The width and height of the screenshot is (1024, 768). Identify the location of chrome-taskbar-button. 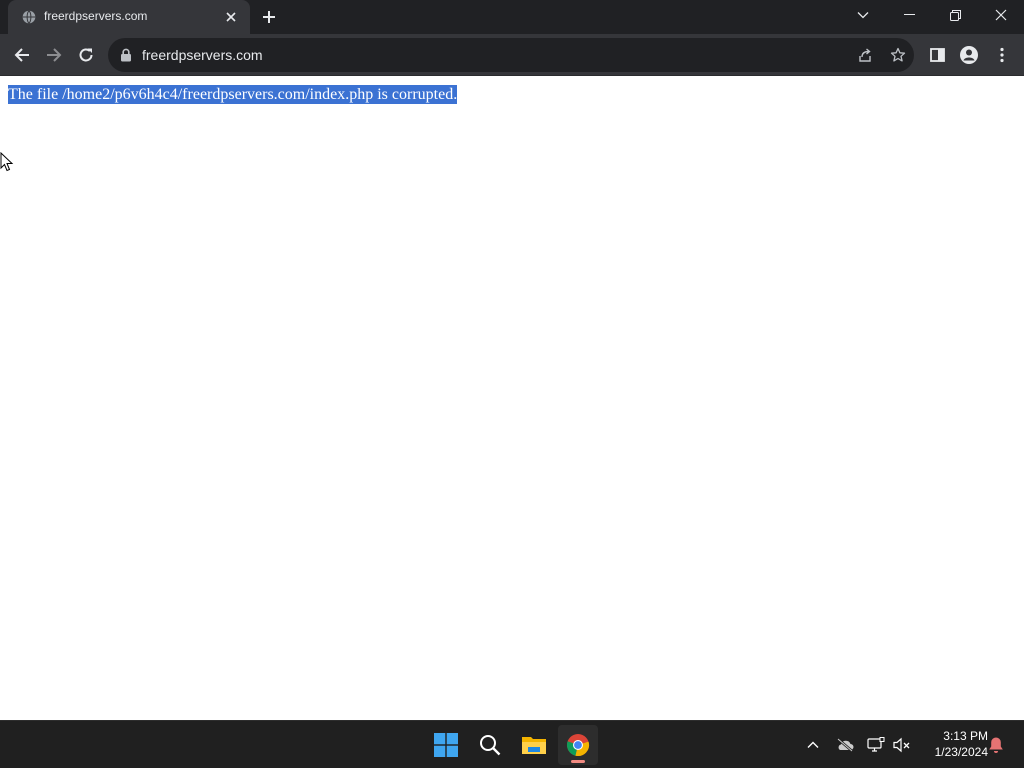
(578, 745).